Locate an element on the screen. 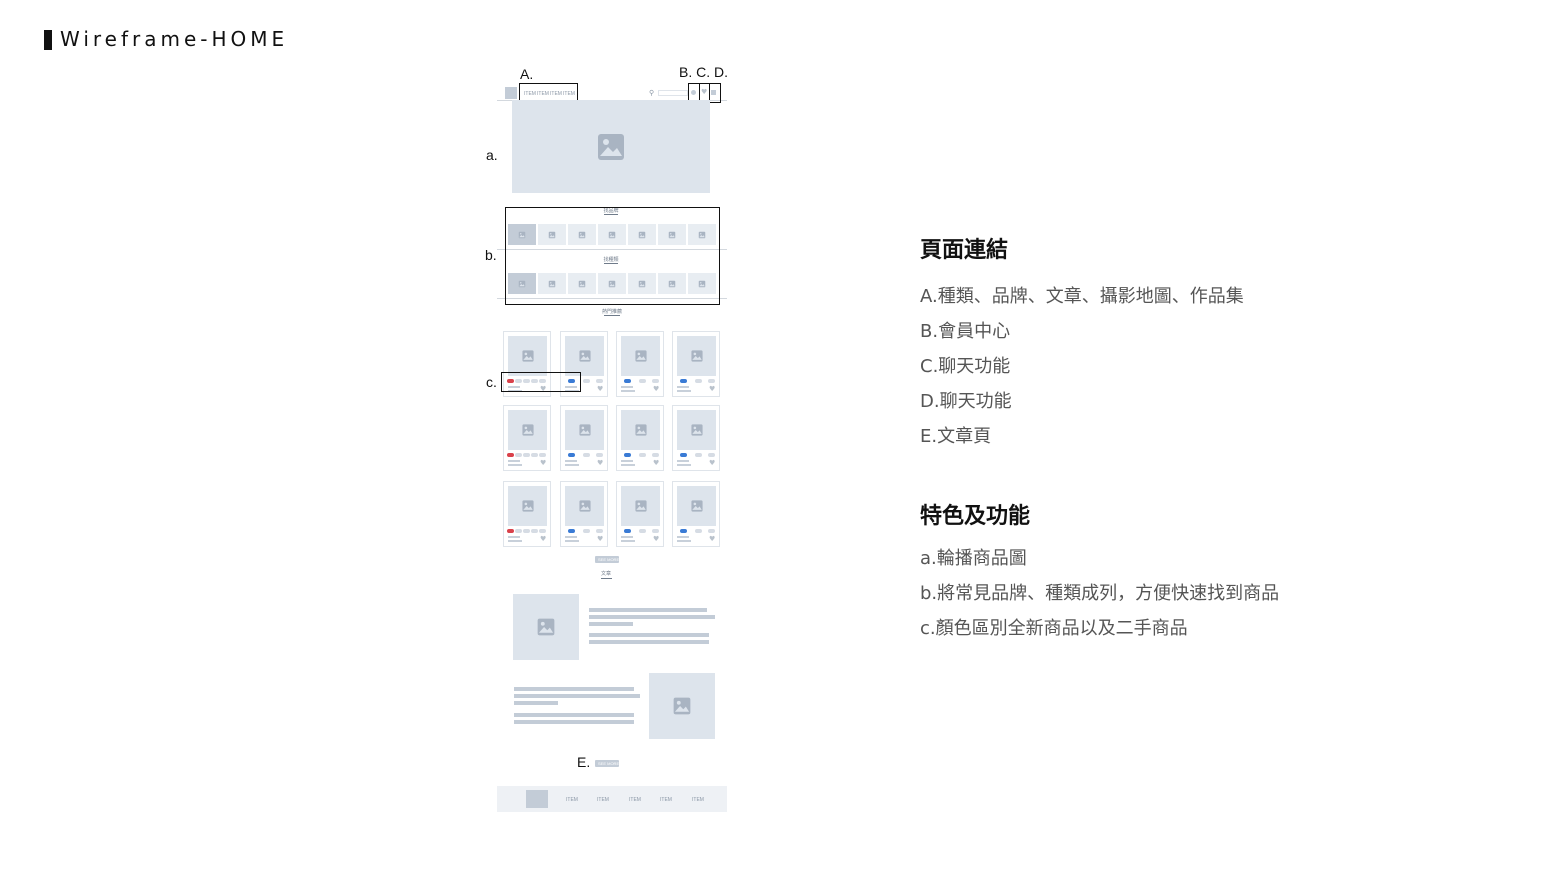 The height and width of the screenshot is (874, 1554). marker-b: b. is located at coordinates (491, 255).